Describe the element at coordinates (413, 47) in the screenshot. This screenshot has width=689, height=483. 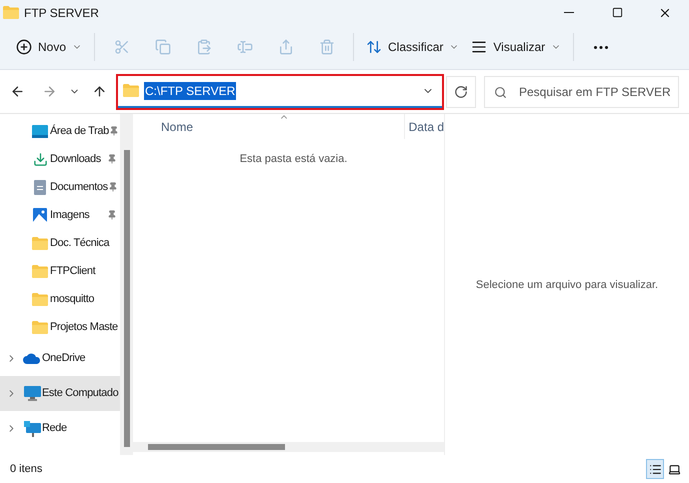
I see `toolbar-menu-button: Classificar` at that location.